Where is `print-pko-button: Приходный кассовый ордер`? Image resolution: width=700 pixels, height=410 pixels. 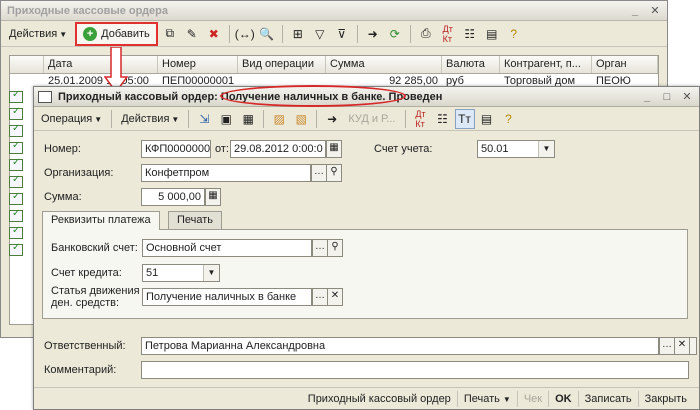 print-pko-button: Приходный кассовый ордер is located at coordinates (380, 398).